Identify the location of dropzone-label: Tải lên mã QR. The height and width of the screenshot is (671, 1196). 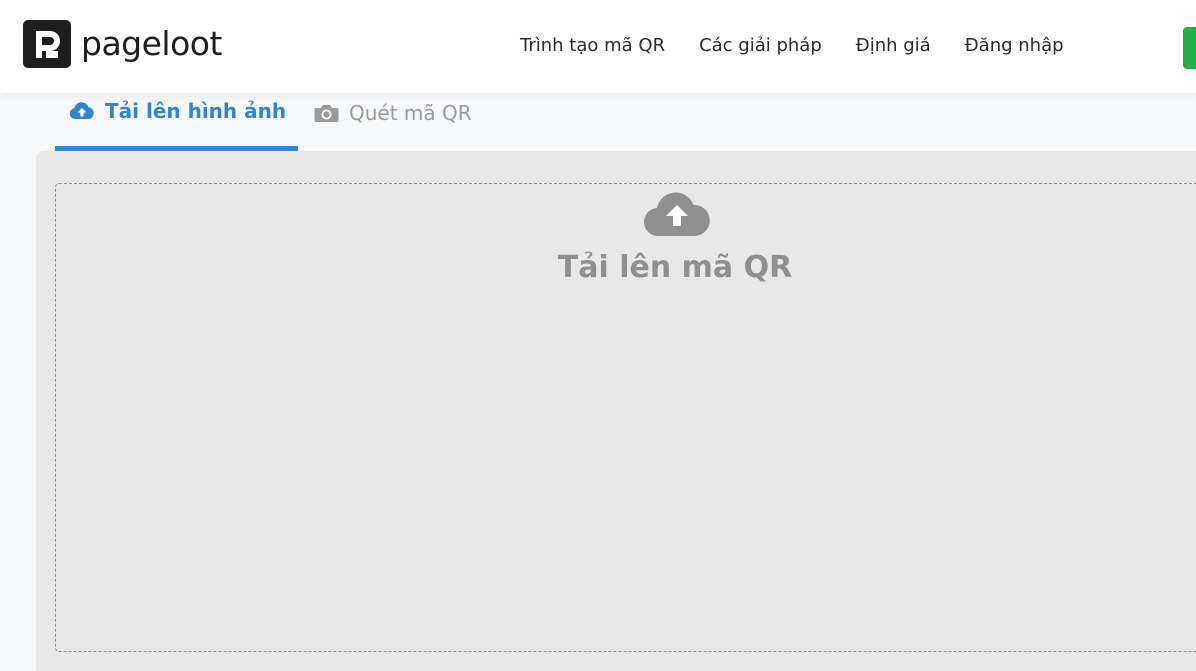
(675, 267).